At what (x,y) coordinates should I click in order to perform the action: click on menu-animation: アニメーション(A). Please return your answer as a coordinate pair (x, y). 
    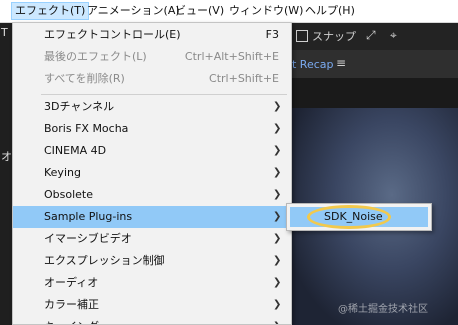
    Looking at the image, I should click on (133, 11).